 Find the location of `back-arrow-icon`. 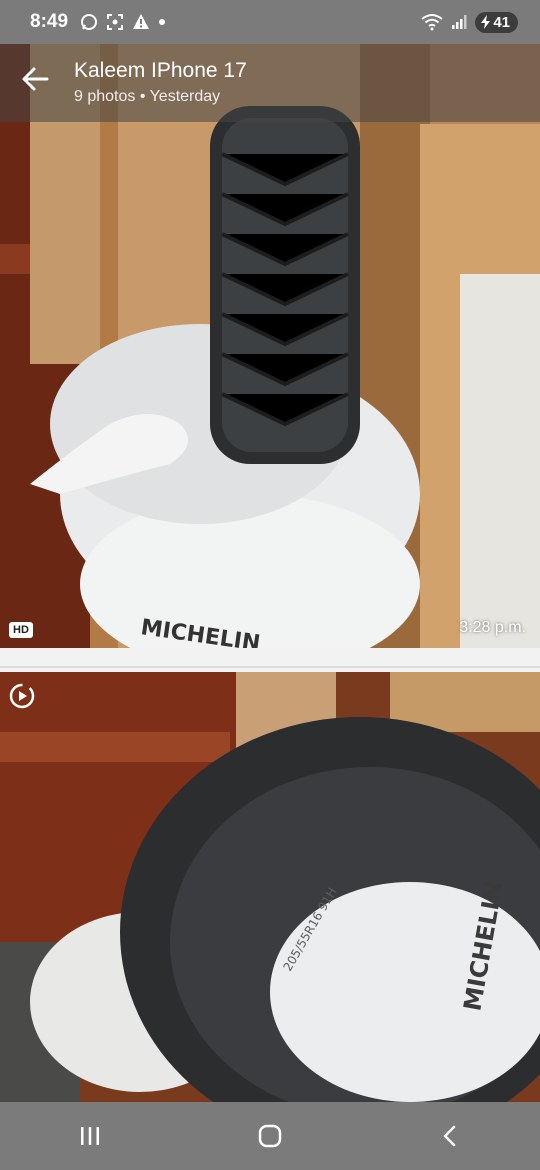

back-arrow-icon is located at coordinates (35, 79).